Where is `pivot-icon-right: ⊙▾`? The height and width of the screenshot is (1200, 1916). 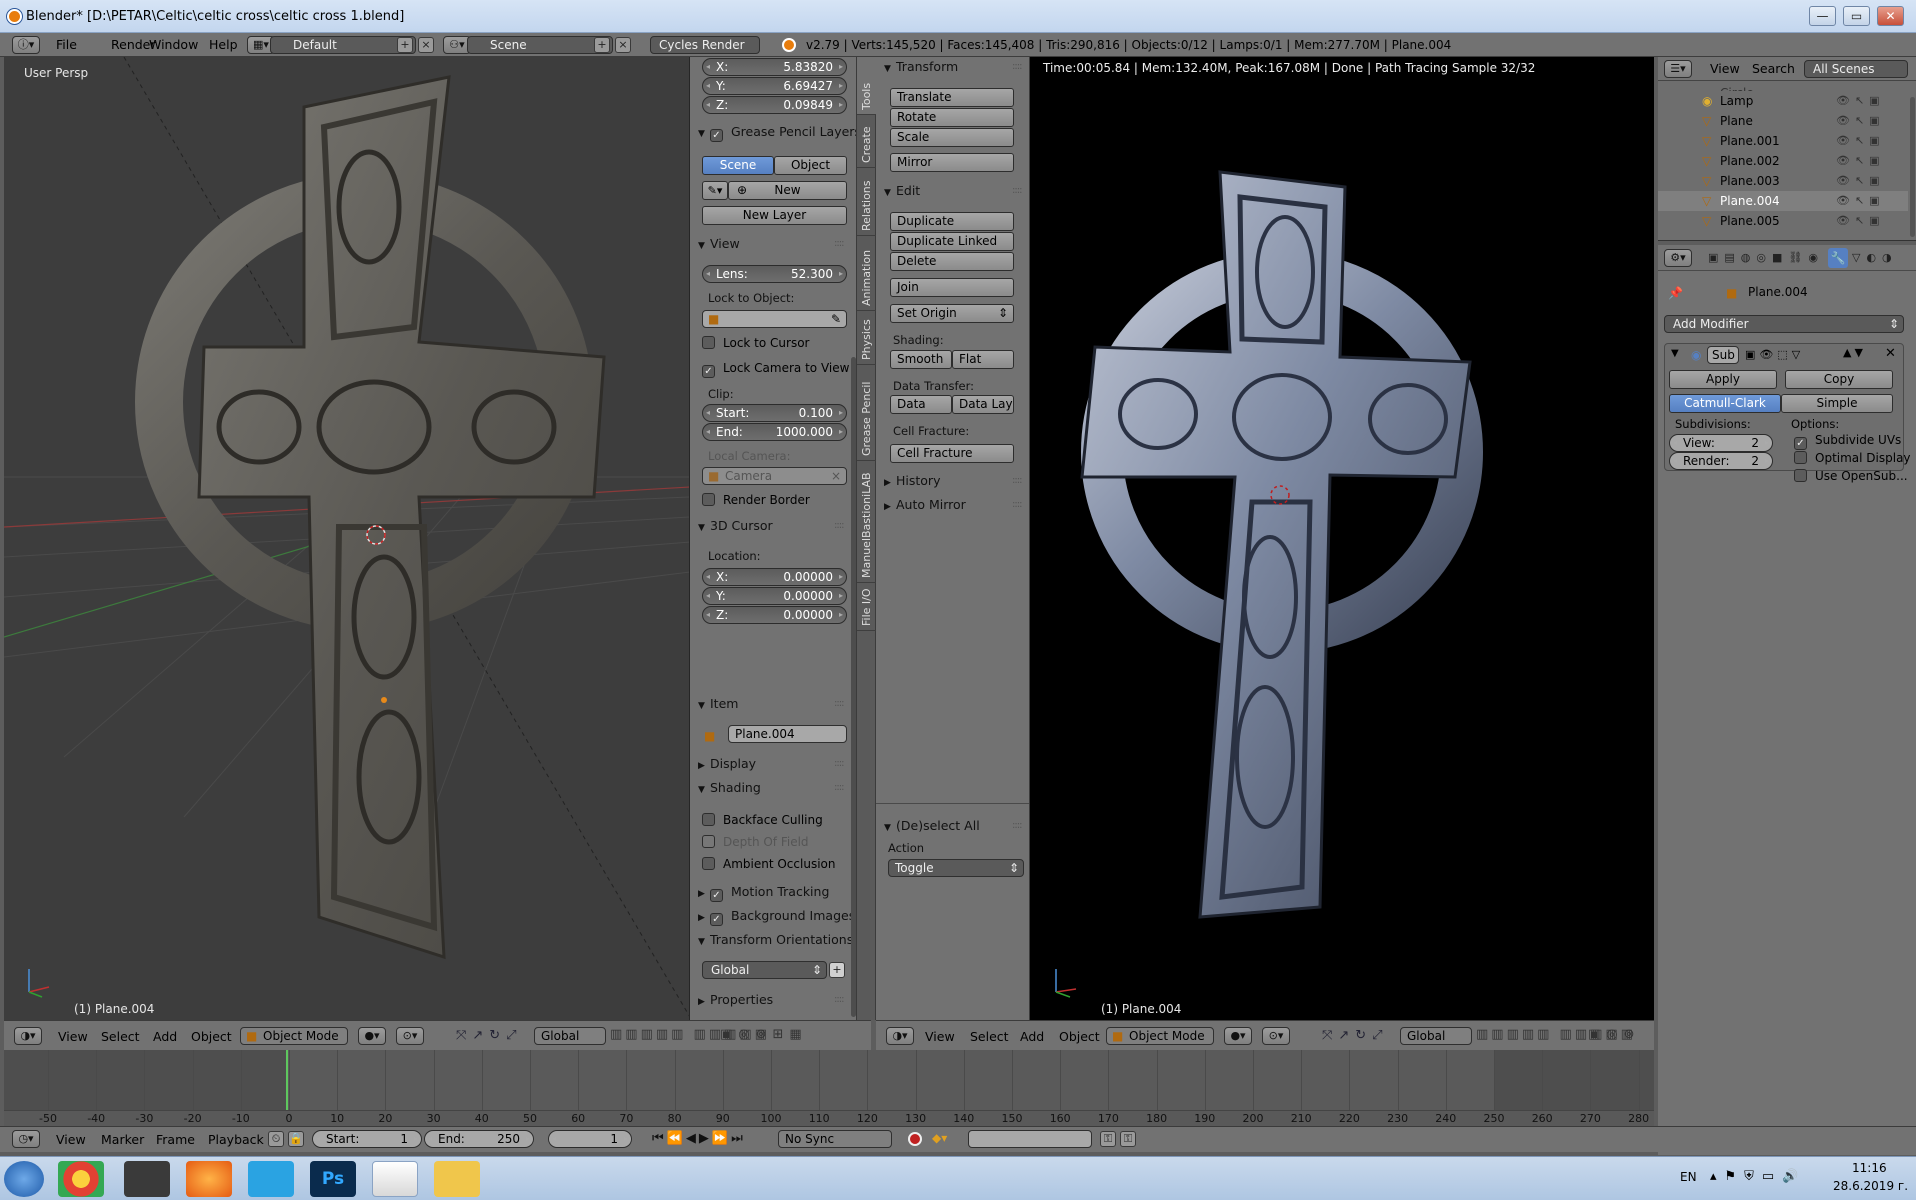 pivot-icon-right: ⊙▾ is located at coordinates (1276, 1036).